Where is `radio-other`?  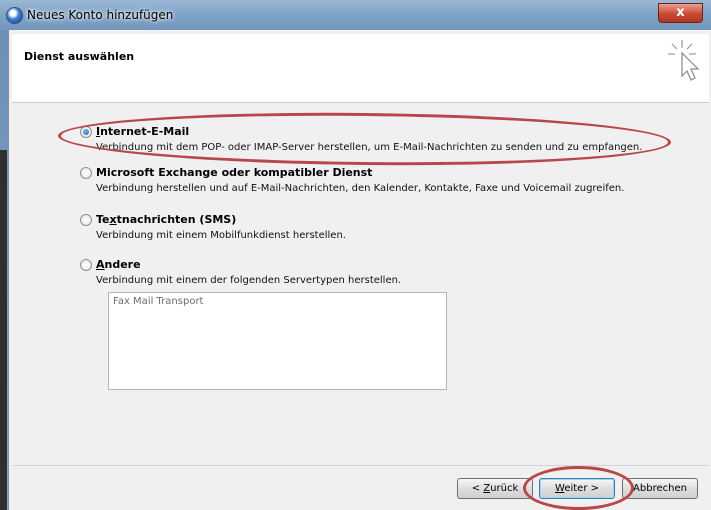 radio-other is located at coordinates (86, 265).